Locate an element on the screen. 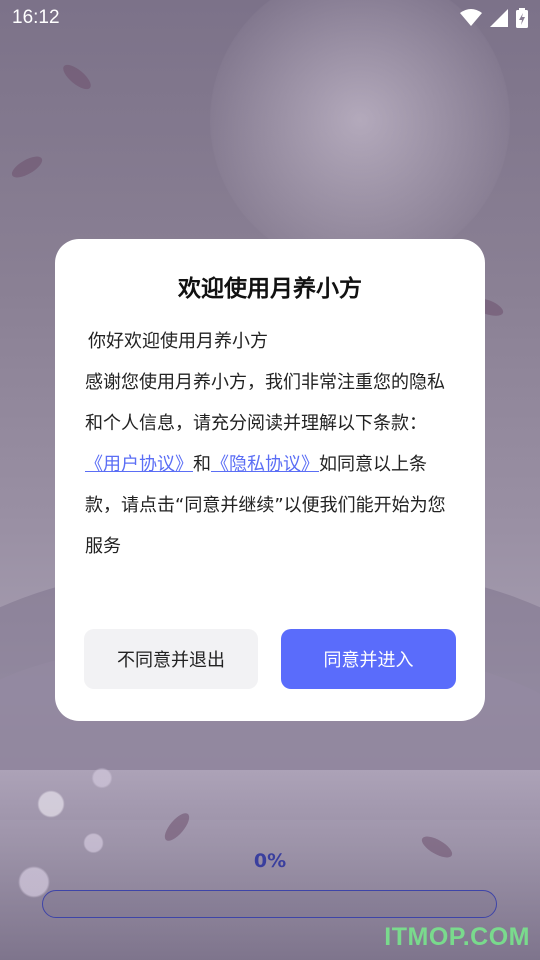 The height and width of the screenshot is (960, 540). wifi-icon is located at coordinates (471, 18).